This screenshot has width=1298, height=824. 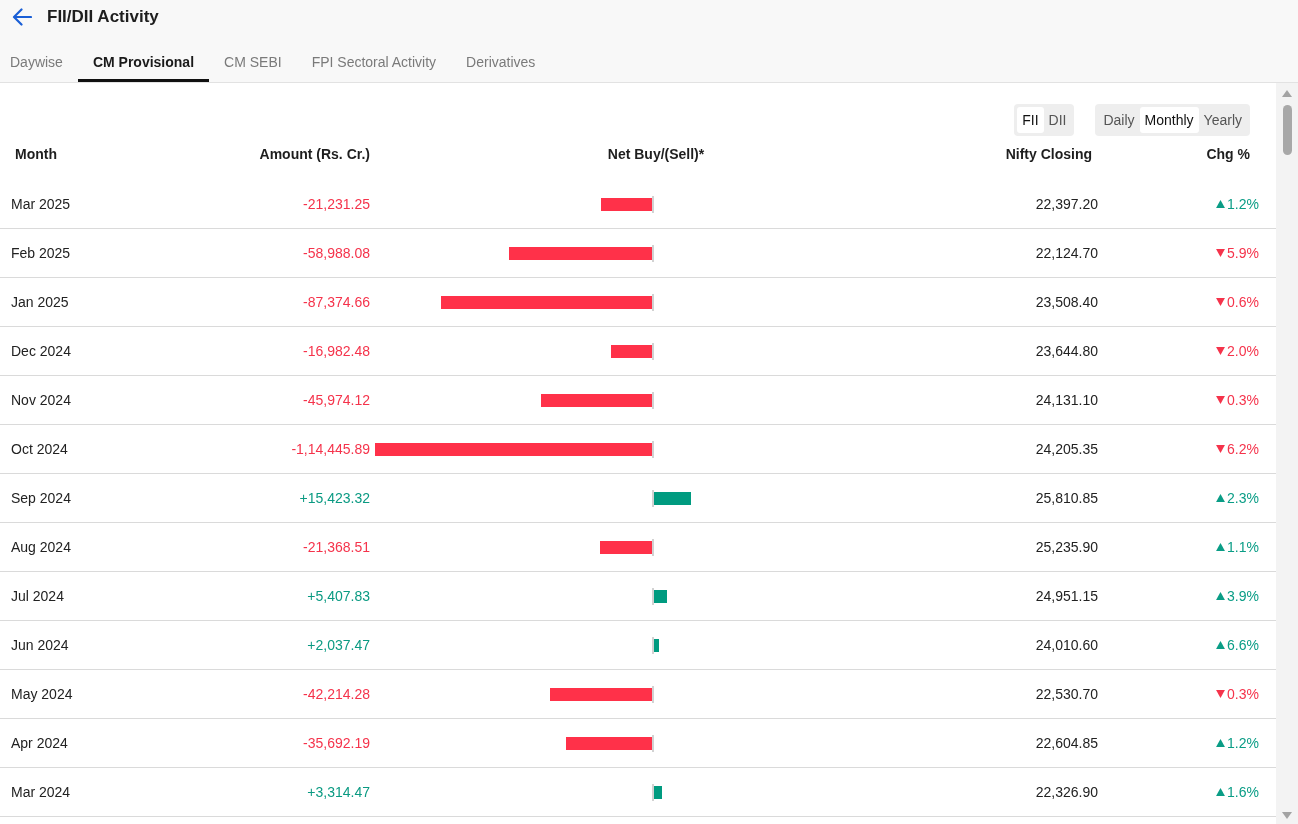 What do you see at coordinates (41, 547) in the screenshot?
I see `month-cell: Aug 2024` at bounding box center [41, 547].